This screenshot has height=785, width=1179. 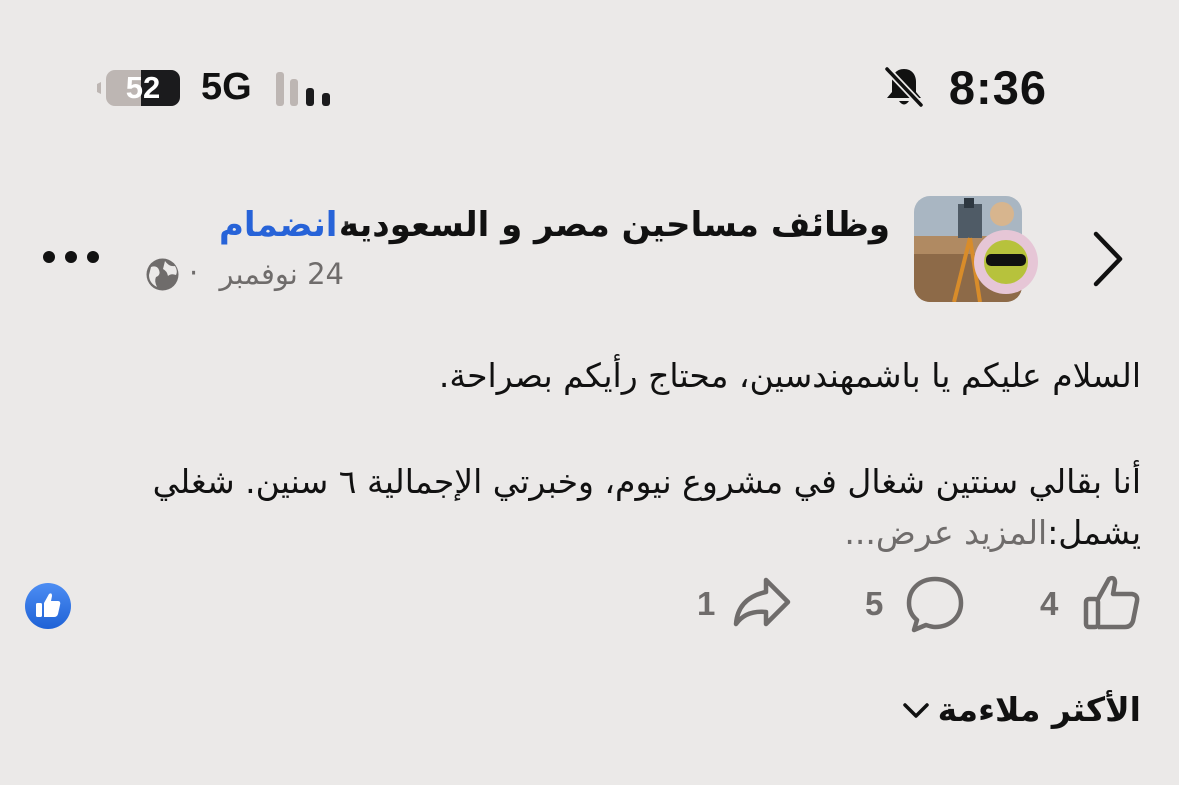 What do you see at coordinates (1039, 709) in the screenshot?
I see `comments-sort-dropdown: الأكثر ملاءمة` at bounding box center [1039, 709].